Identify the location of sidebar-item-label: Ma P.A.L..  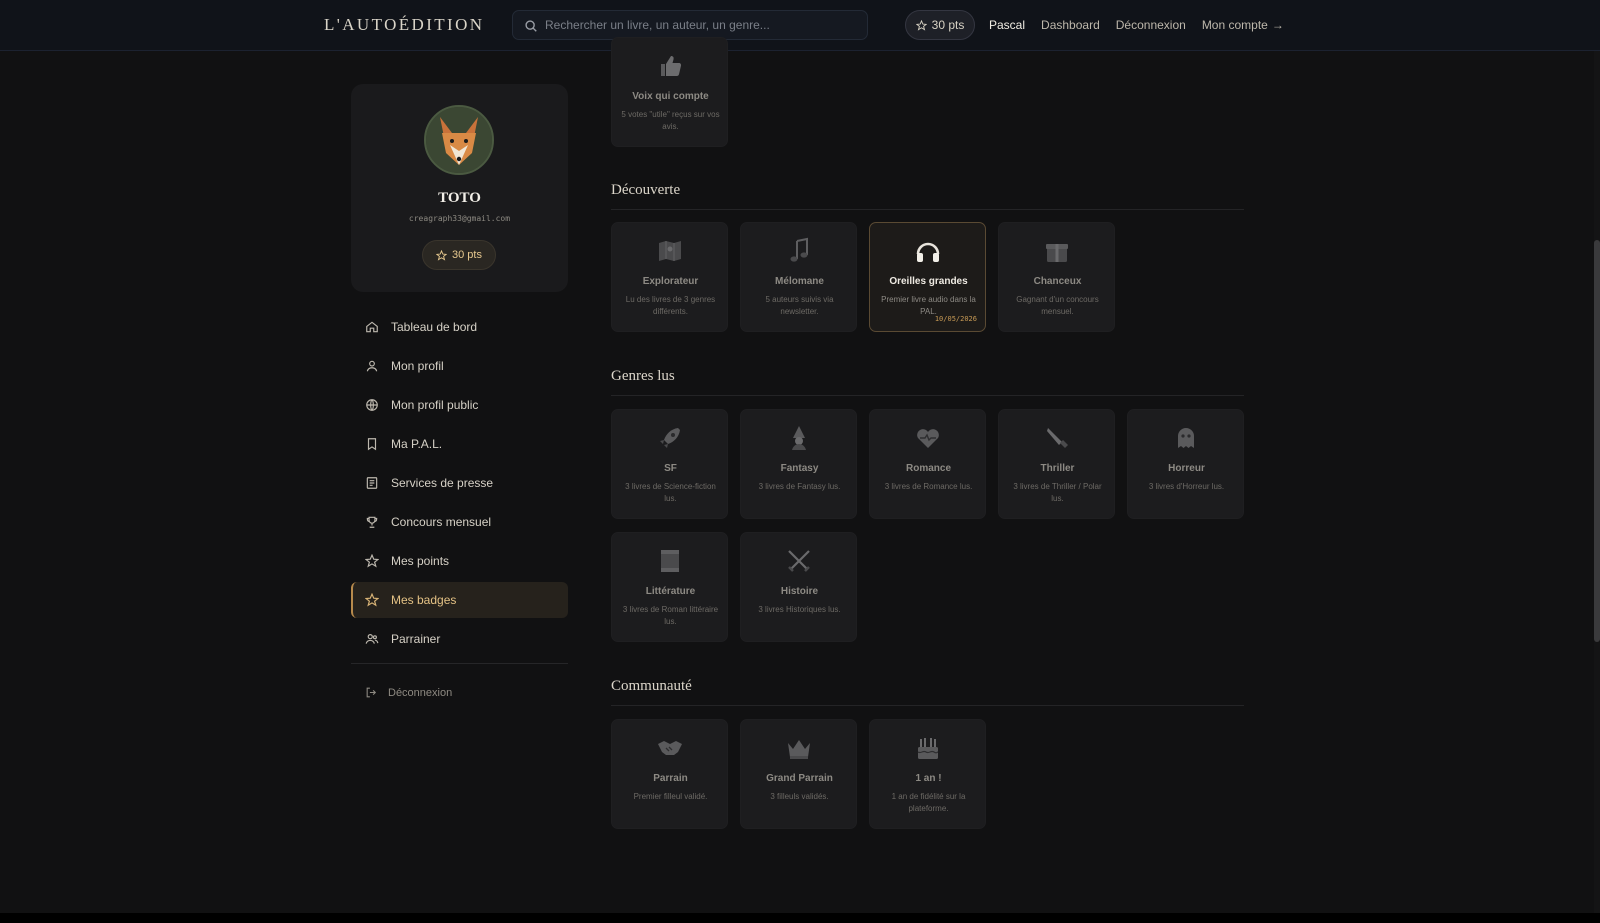
(417, 444).